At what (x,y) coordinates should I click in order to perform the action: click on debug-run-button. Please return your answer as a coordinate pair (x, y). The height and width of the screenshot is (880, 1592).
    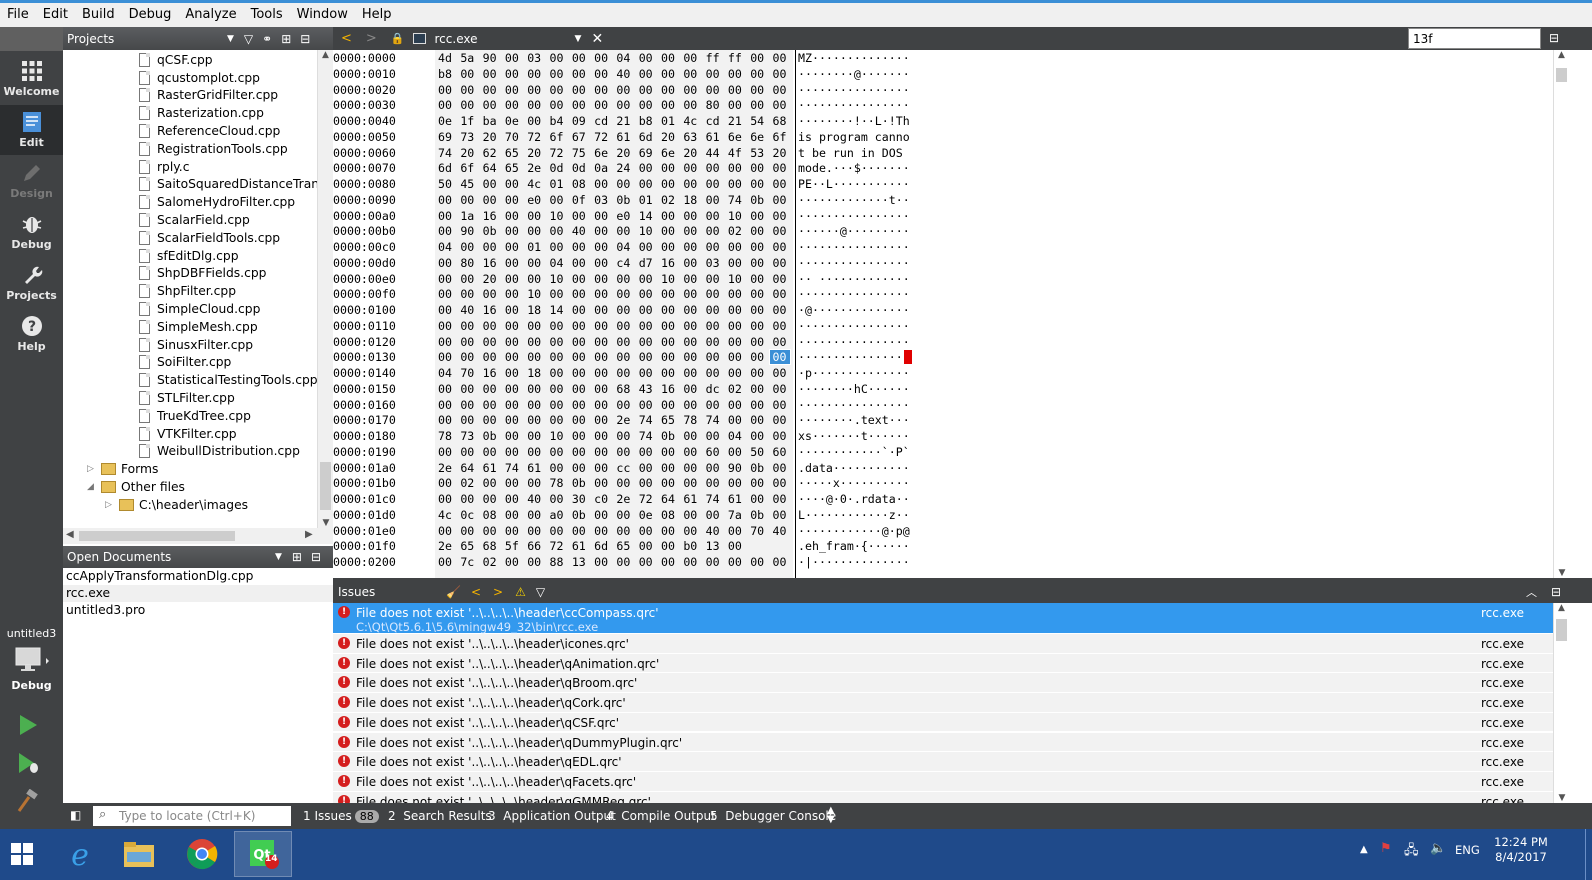
    Looking at the image, I should click on (28, 764).